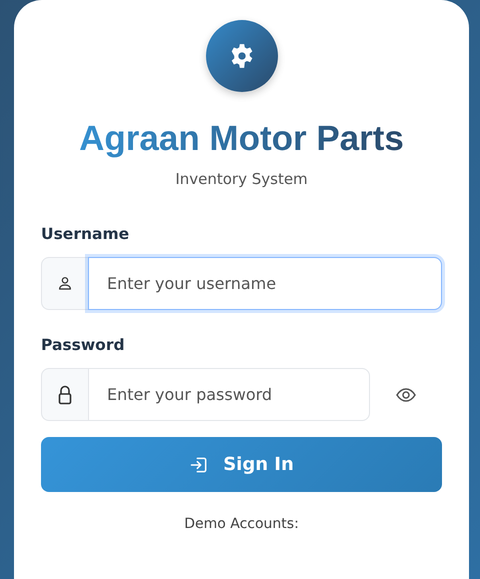 This screenshot has height=579, width=480. Describe the element at coordinates (241, 179) in the screenshot. I see `app-subtitle: Inventory System` at that location.